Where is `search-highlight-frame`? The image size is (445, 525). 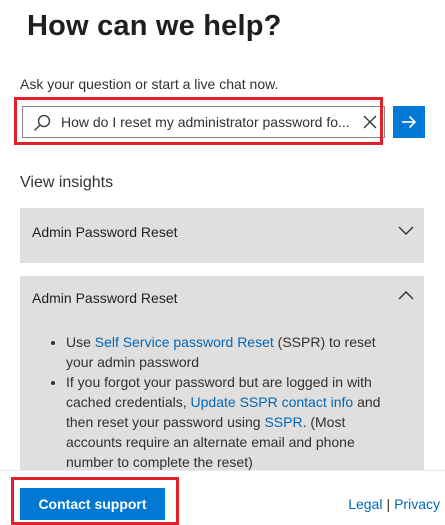
search-highlight-frame is located at coordinates (198, 121).